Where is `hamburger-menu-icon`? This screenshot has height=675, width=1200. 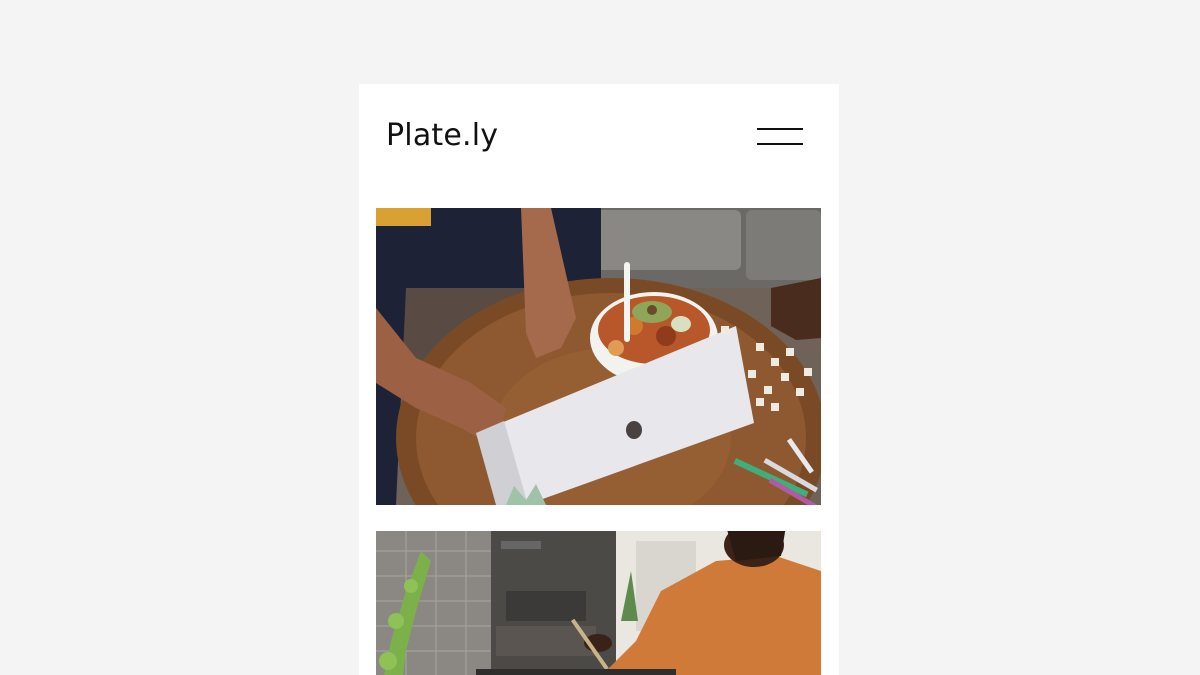 hamburger-menu-icon is located at coordinates (780, 136).